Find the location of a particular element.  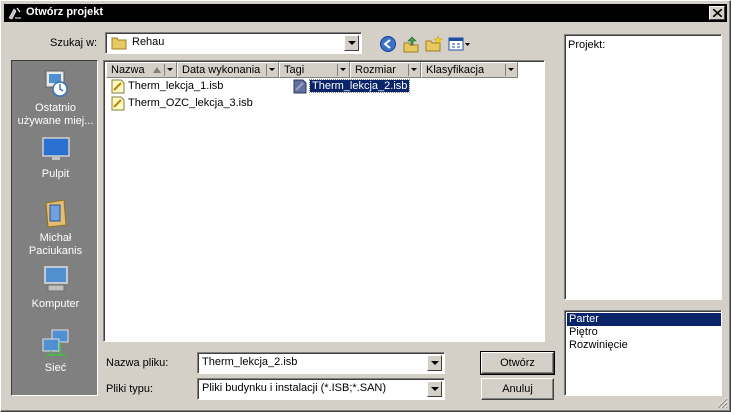

column-header-classification: Klasyfikacja is located at coordinates (469, 70).